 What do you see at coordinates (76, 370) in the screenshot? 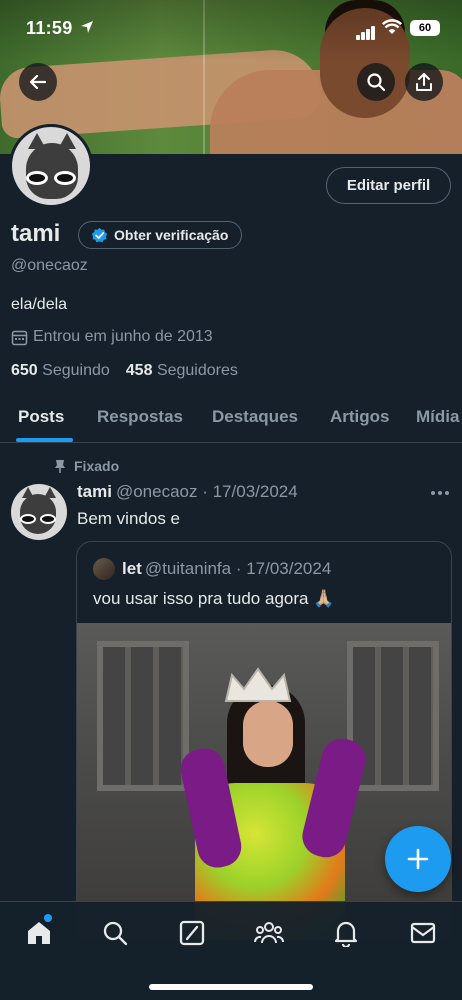
I see `following-label: Seguindo` at bounding box center [76, 370].